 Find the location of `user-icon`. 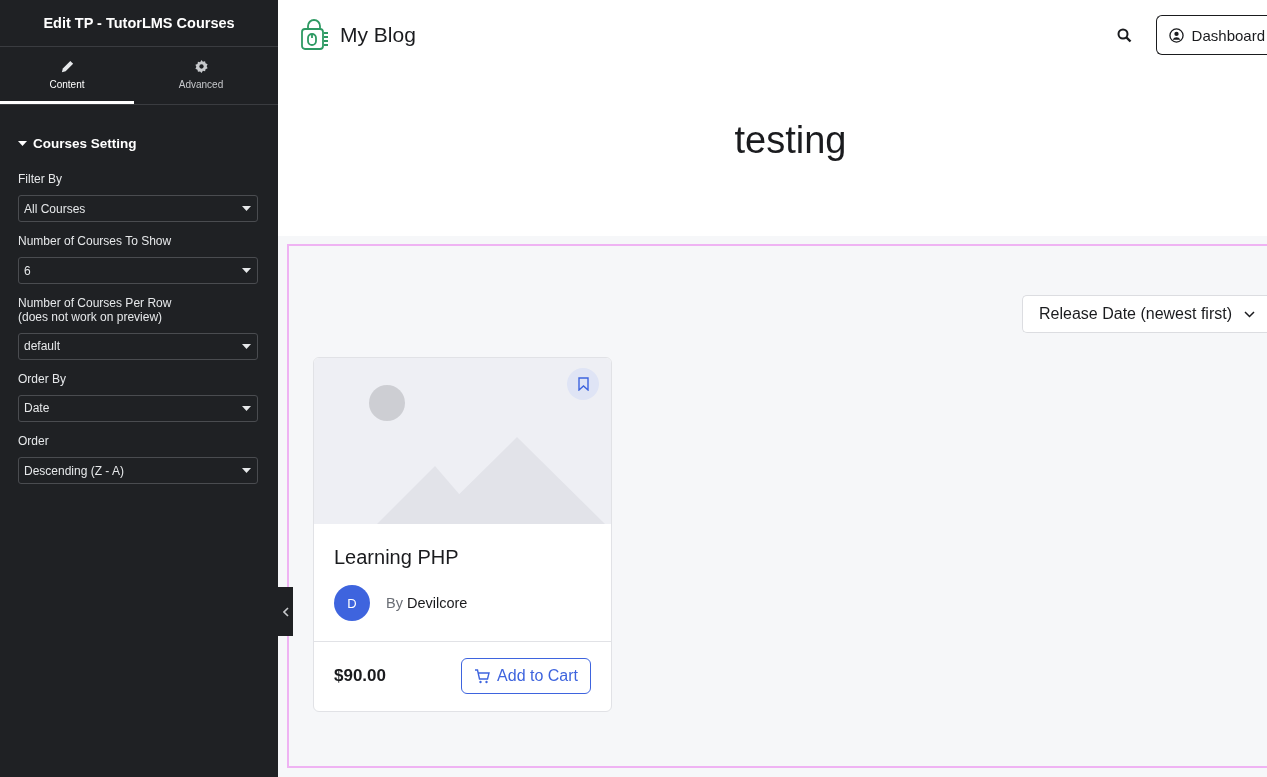

user-icon is located at coordinates (1176, 35).